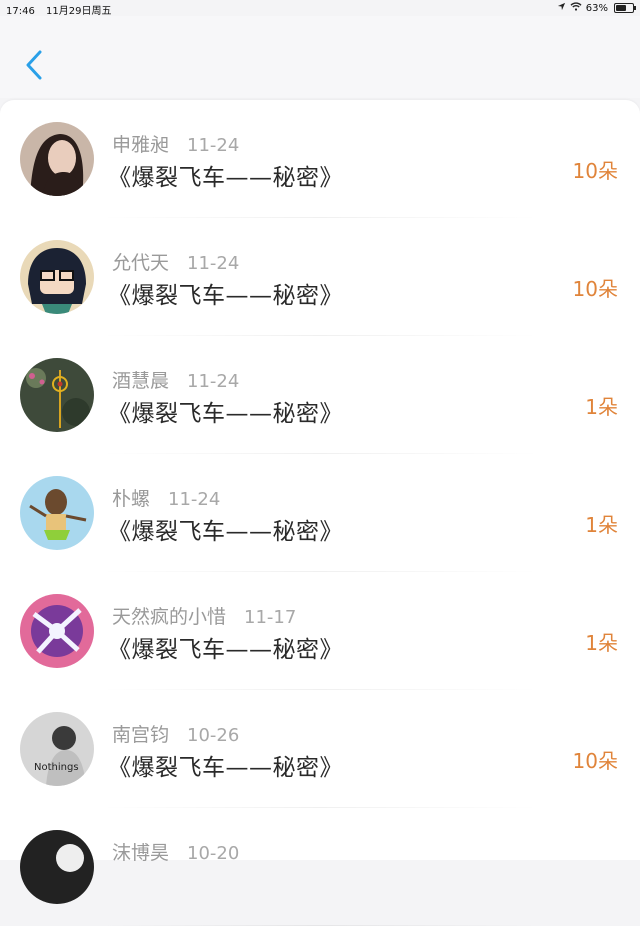  Describe the element at coordinates (175, 143) in the screenshot. I see `user-name: 申雅昶 11-24` at that location.